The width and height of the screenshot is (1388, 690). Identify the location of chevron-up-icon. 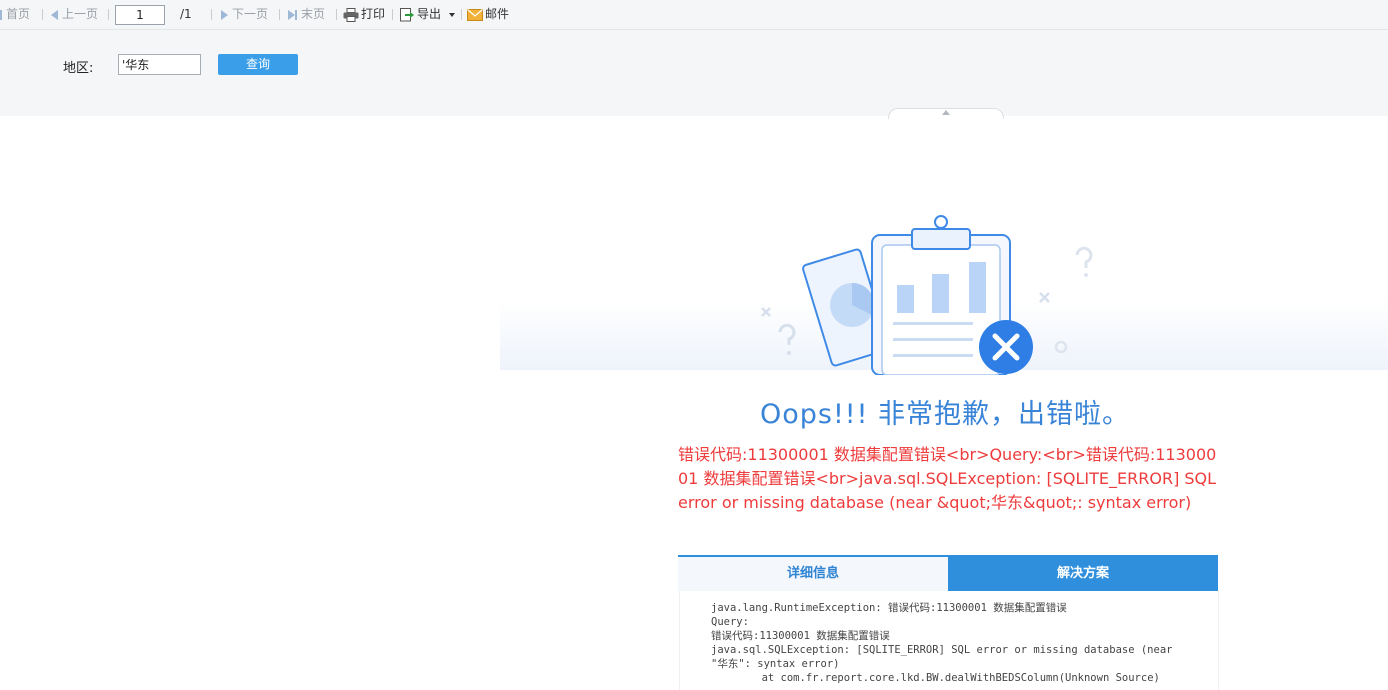
(946, 112).